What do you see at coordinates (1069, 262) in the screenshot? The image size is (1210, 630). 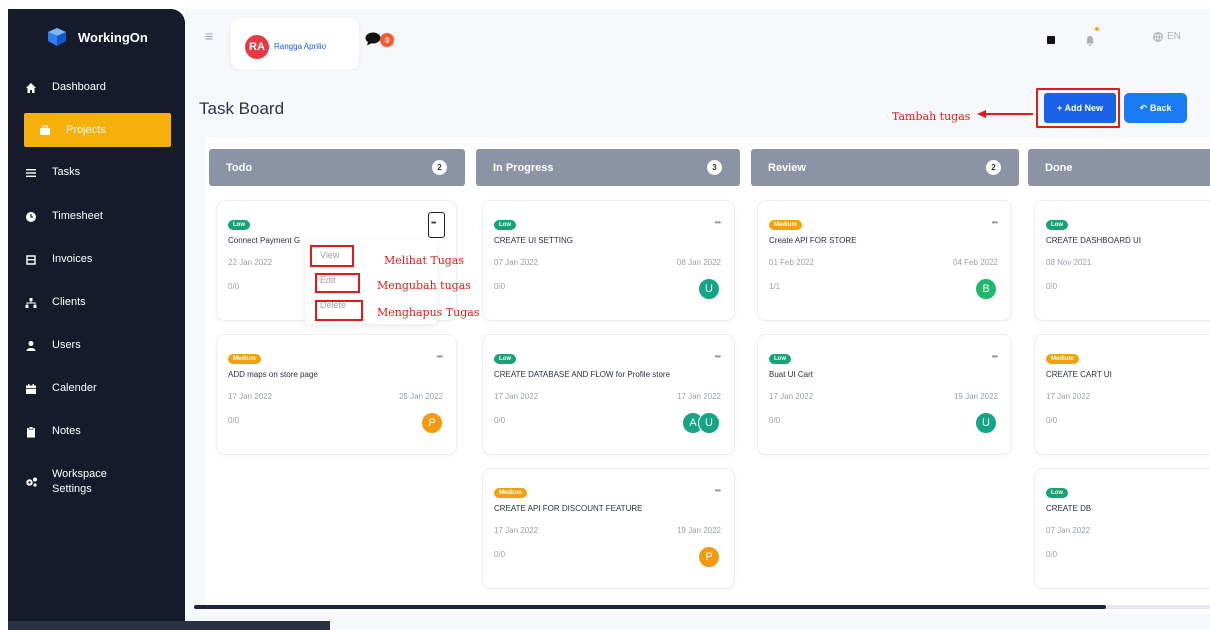 I see `task-start-date: 08 Nov 2021` at bounding box center [1069, 262].